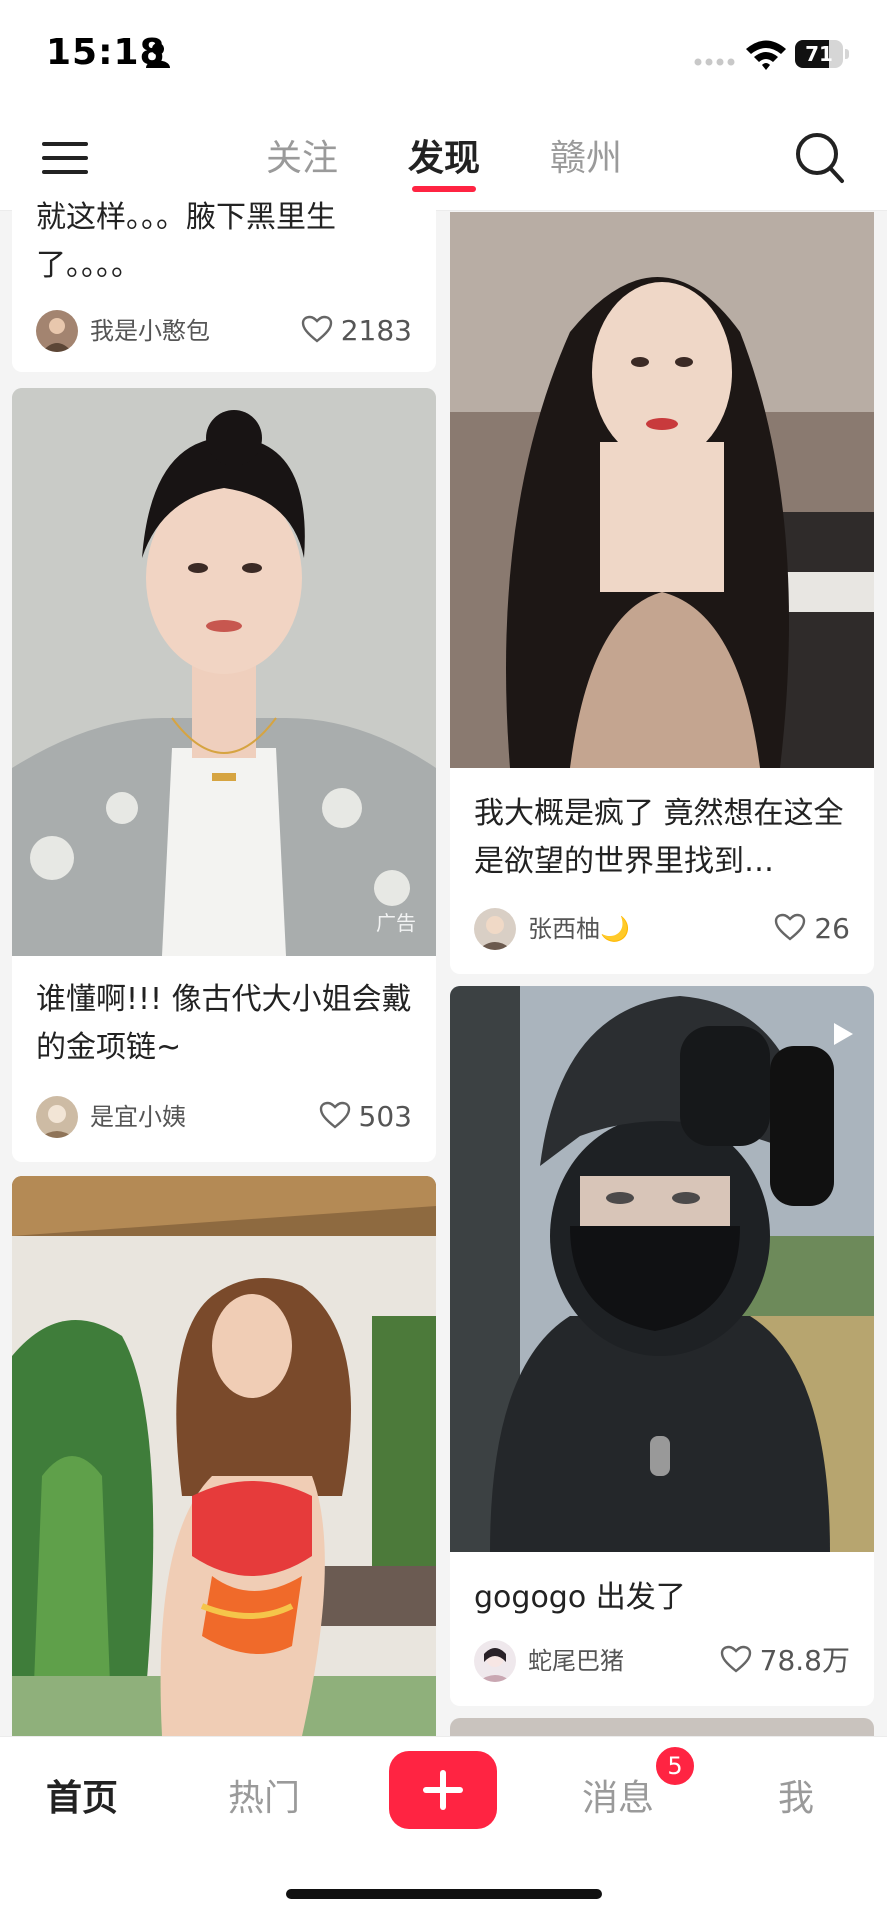 This screenshot has width=887, height=1921. Describe the element at coordinates (264, 1795) in the screenshot. I see `bottom-tab-hot: 热门` at that location.